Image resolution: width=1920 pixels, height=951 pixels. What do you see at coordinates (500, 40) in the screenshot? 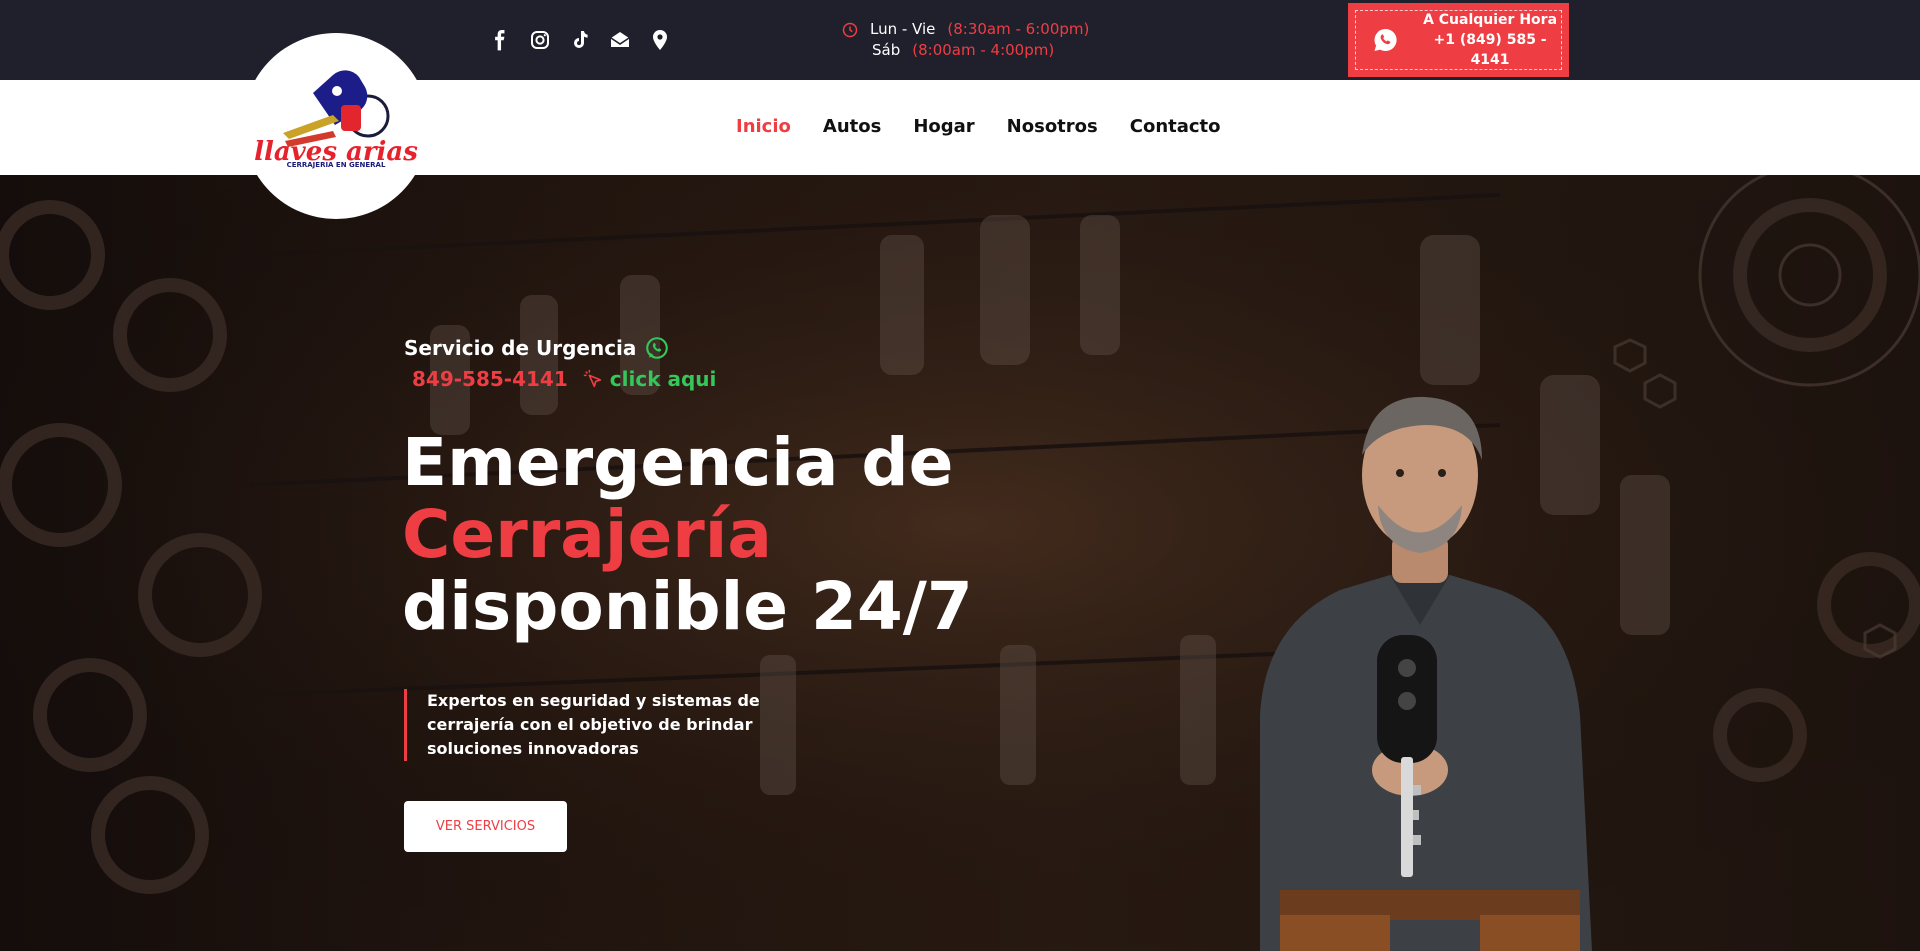
I see `facebook-icon` at bounding box center [500, 40].